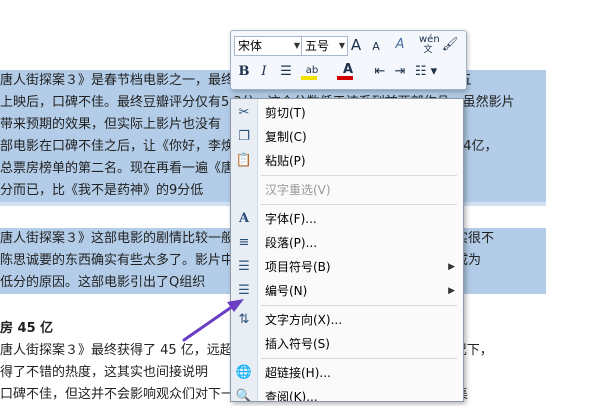 Image resolution: width=600 pixels, height=406 pixels. I want to click on bold-icon: B, so click(244, 71).